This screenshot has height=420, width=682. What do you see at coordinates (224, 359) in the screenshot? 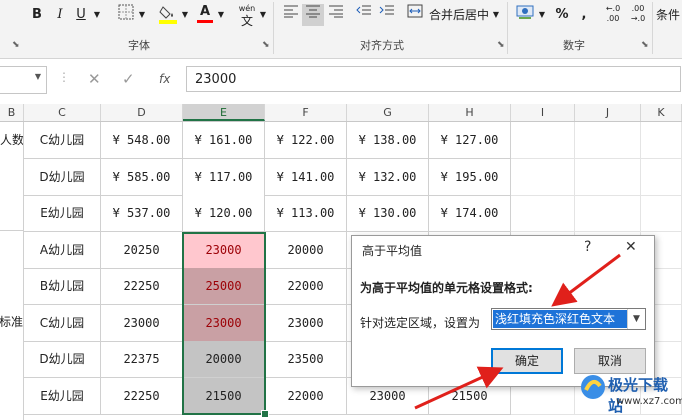
I see `cell-e-7: 20000` at bounding box center [224, 359].